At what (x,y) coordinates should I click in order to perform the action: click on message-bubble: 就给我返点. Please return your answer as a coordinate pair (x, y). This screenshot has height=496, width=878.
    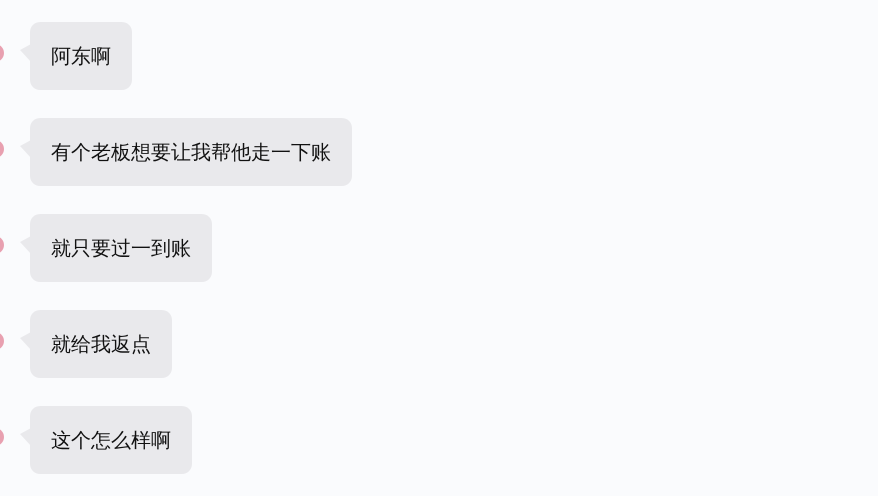
    Looking at the image, I should click on (101, 344).